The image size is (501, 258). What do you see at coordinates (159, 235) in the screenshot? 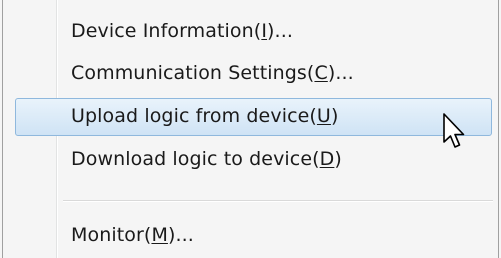
I see `mnemonic-key: M` at bounding box center [159, 235].